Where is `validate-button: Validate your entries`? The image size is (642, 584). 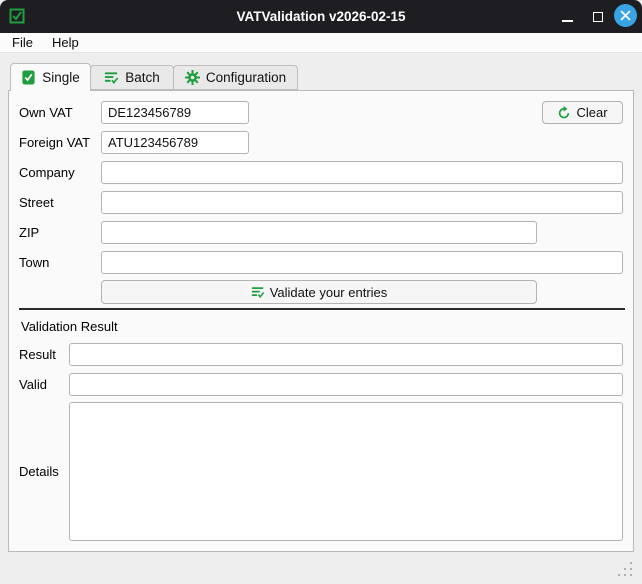 validate-button: Validate your entries is located at coordinates (319, 292).